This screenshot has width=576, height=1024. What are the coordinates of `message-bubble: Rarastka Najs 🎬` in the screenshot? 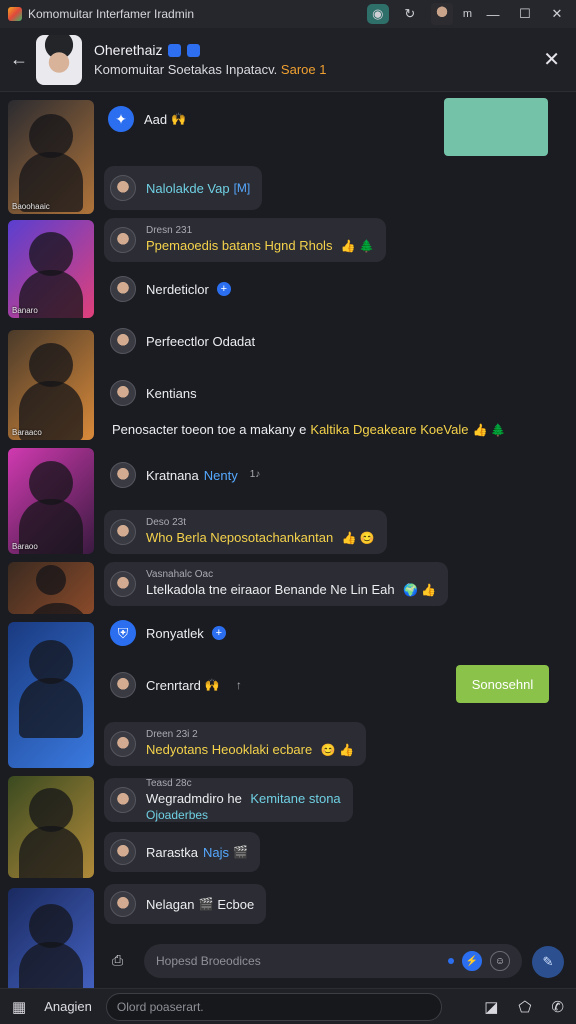 It's located at (182, 852).